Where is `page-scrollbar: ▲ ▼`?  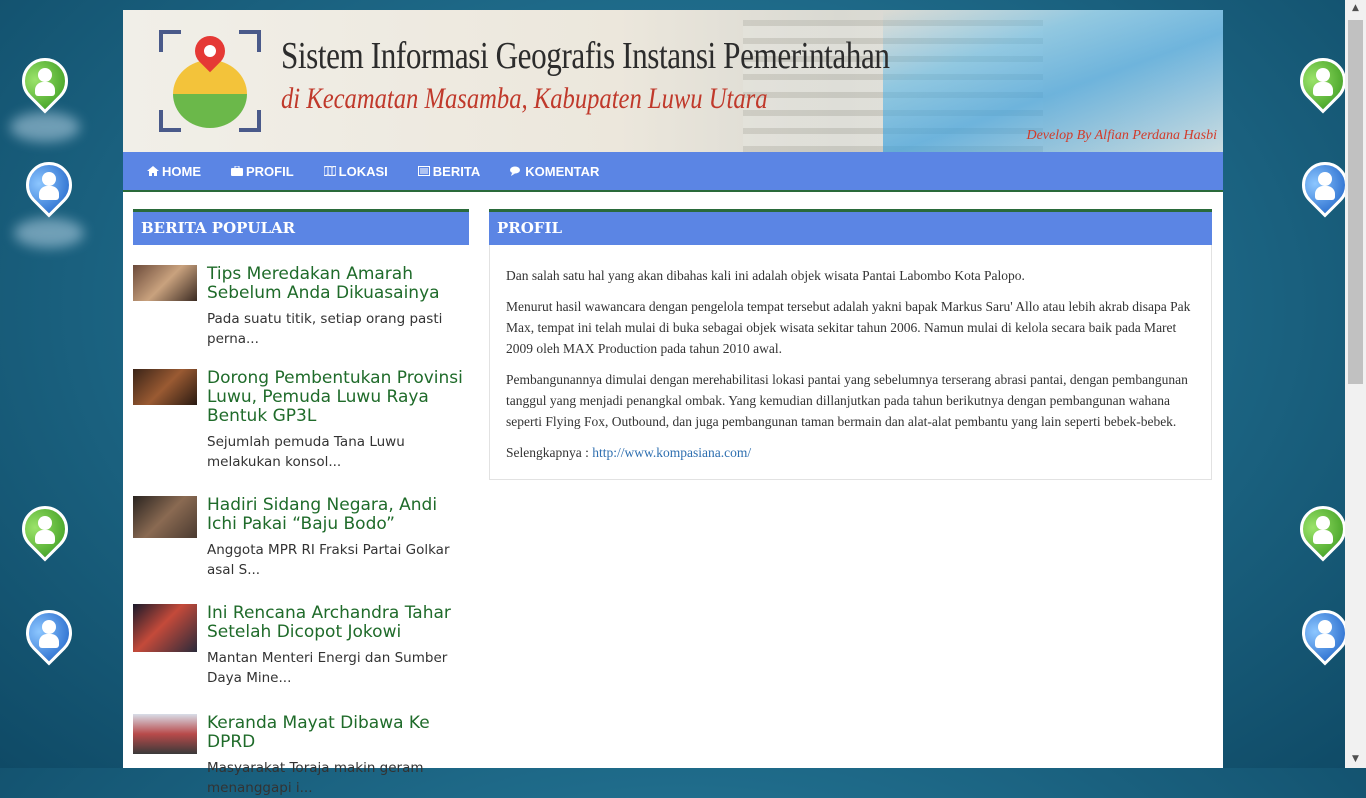 page-scrollbar: ▲ ▼ is located at coordinates (1355, 384).